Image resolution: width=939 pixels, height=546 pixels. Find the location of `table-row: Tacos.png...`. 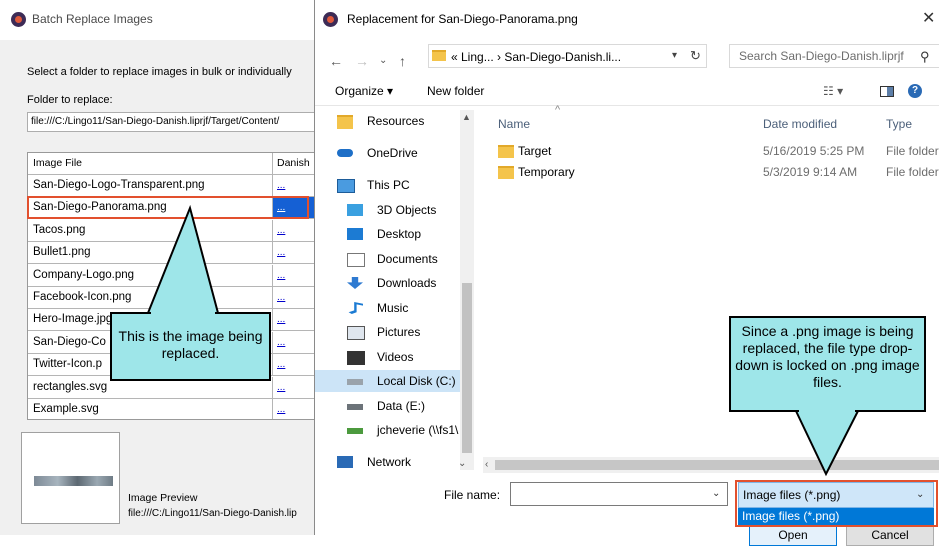

table-row: Tacos.png... is located at coordinates (172, 230).